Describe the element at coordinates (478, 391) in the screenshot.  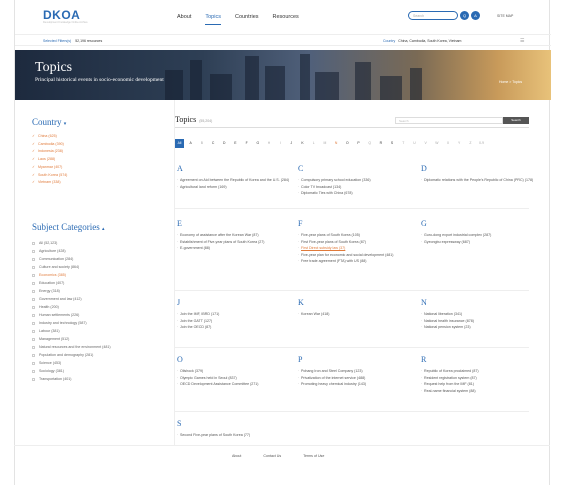
I see `topic-link: Real-name financial system (88)` at that location.